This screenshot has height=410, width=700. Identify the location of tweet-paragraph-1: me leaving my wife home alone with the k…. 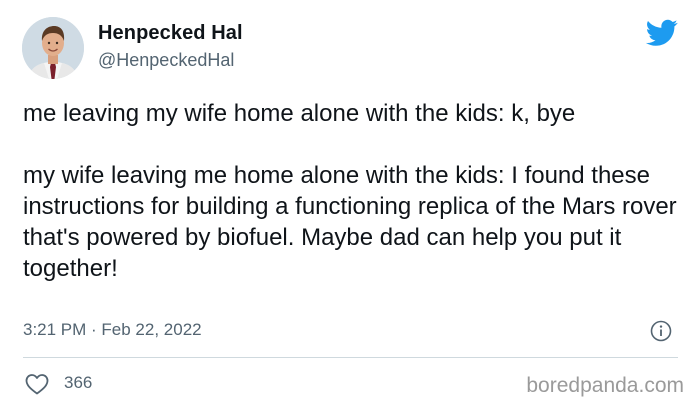
(299, 113).